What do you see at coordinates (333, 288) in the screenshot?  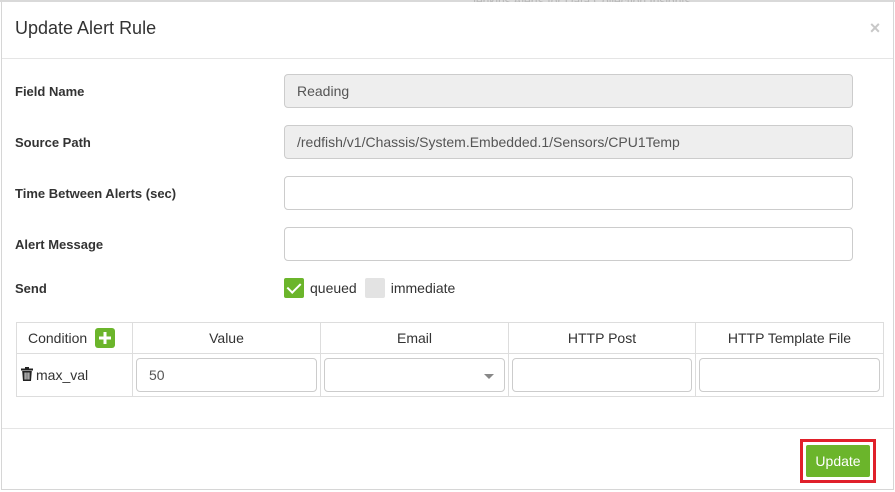 I see `queued-label: queued` at bounding box center [333, 288].